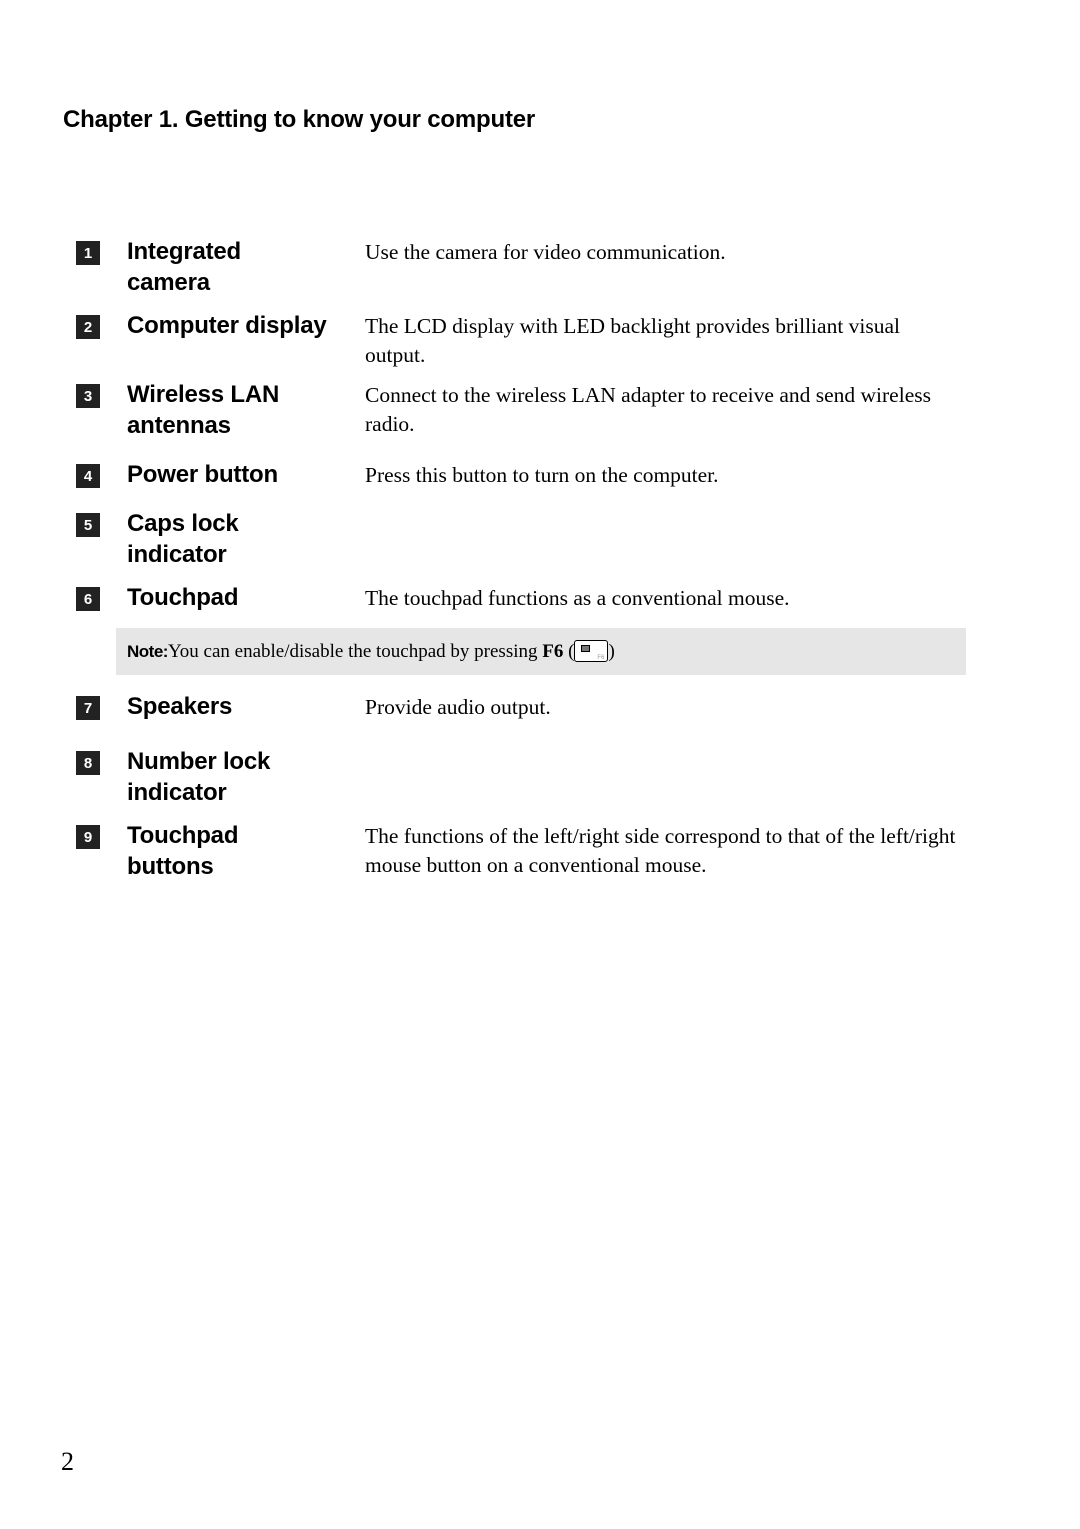 The image size is (1080, 1529). What do you see at coordinates (180, 706) in the screenshot?
I see `item-term: Speakers` at bounding box center [180, 706].